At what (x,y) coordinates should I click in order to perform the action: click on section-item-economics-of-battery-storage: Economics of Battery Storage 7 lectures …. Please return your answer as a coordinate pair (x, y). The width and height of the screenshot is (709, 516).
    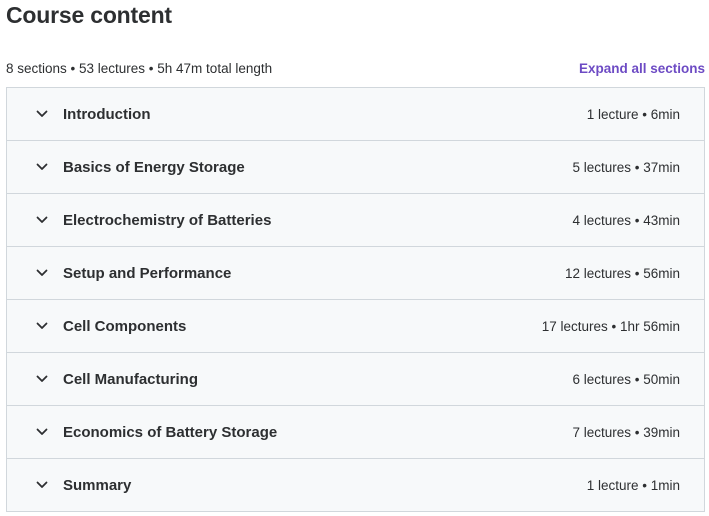
    Looking at the image, I should click on (355, 432).